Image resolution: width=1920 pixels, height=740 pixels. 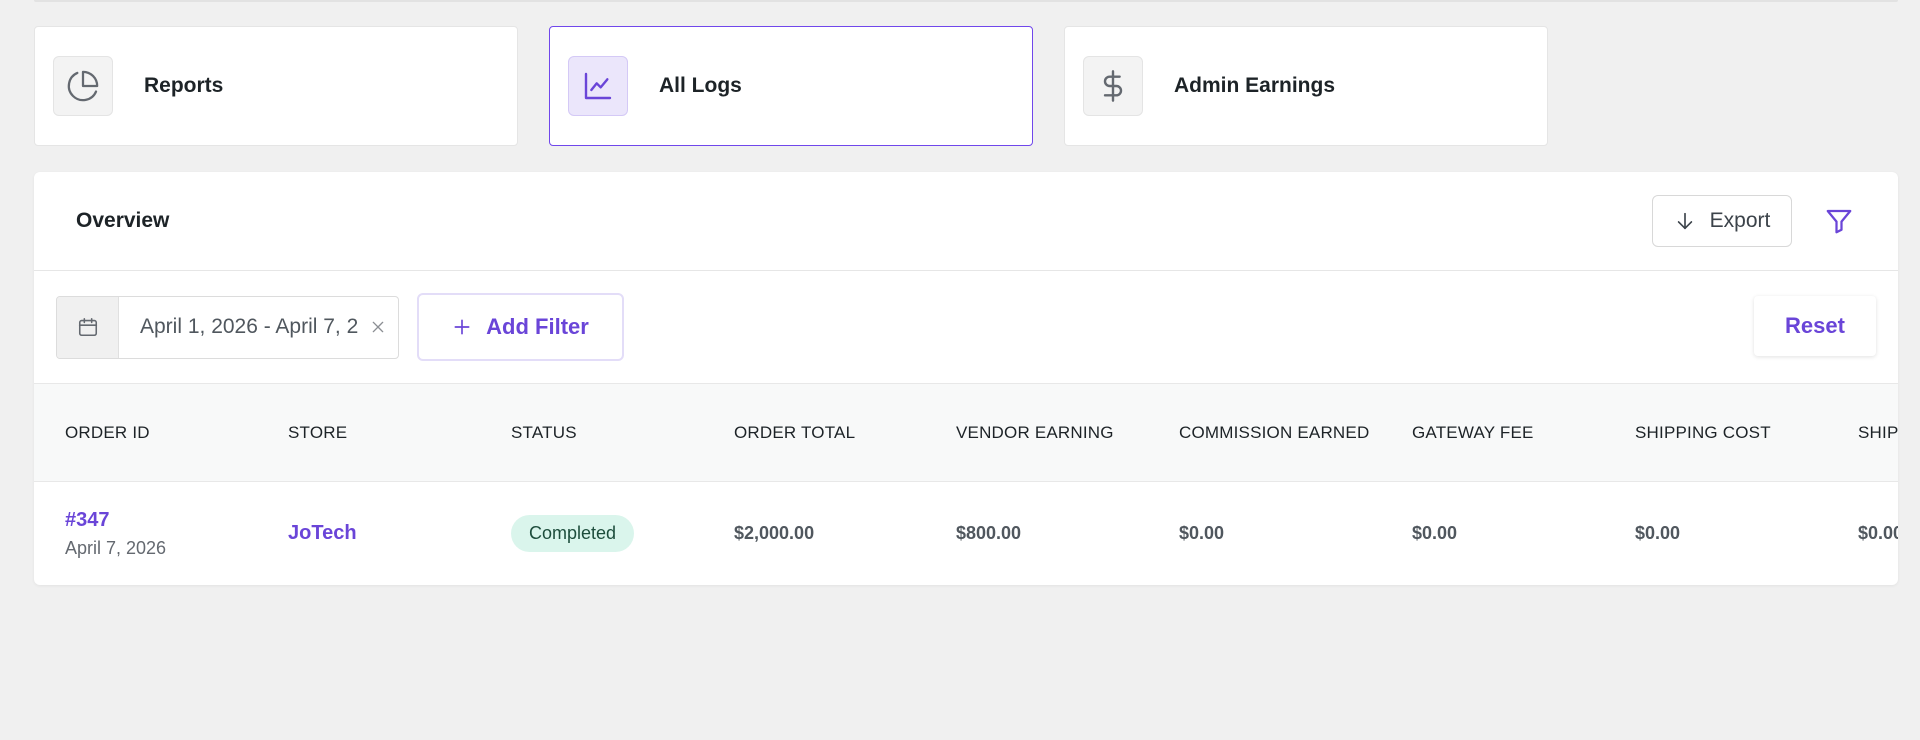 What do you see at coordinates (966, 1) in the screenshot?
I see `top-strip` at bounding box center [966, 1].